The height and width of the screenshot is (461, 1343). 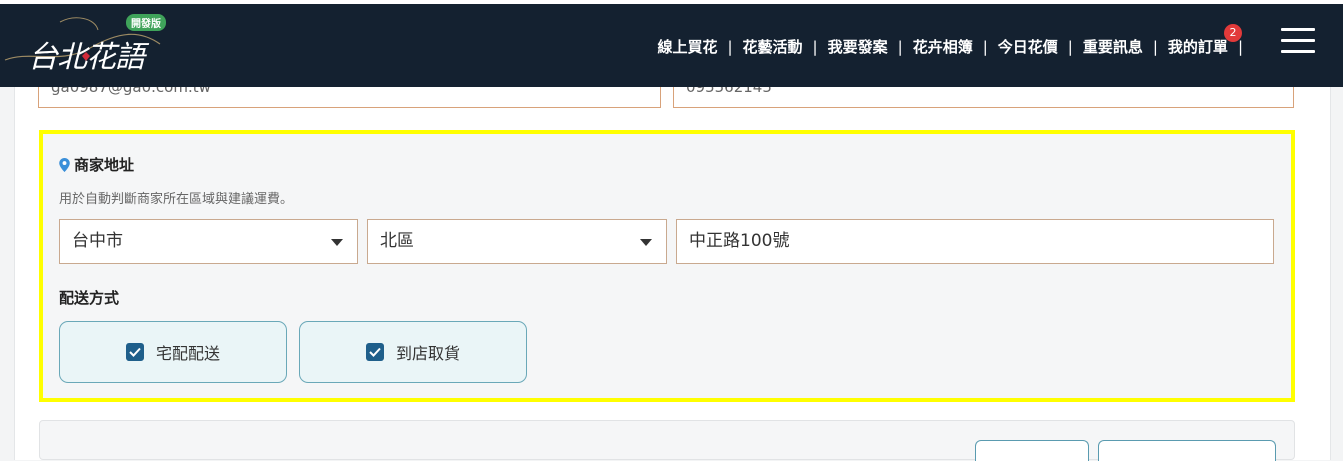 I want to click on city-value: 台中市, so click(x=97, y=241).